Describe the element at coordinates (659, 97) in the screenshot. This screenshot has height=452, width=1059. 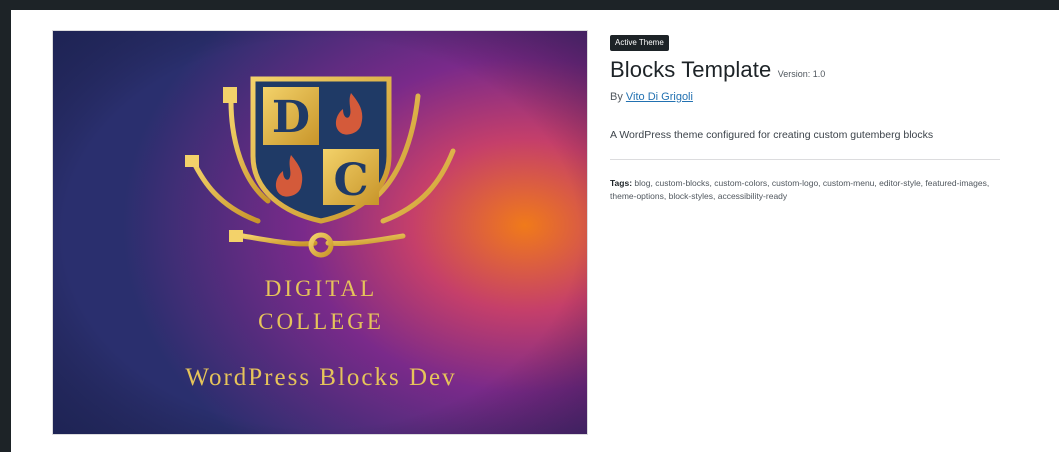
I see `author-link: Vito Di Grigoli` at that location.